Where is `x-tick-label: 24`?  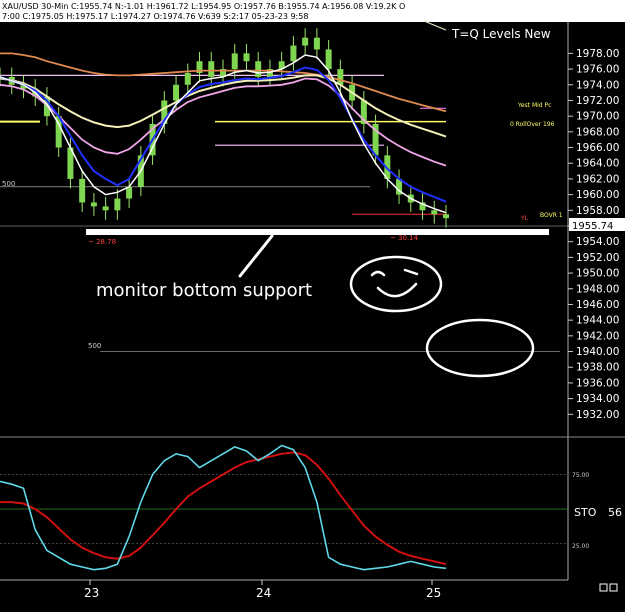 x-tick-label: 24 is located at coordinates (263, 593).